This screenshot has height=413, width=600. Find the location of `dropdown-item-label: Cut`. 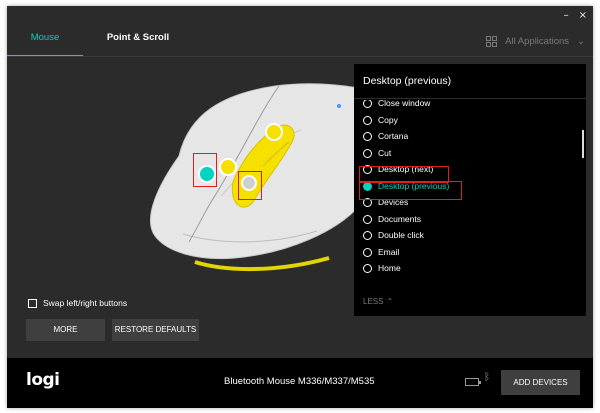

dropdown-item-label: Cut is located at coordinates (385, 153).